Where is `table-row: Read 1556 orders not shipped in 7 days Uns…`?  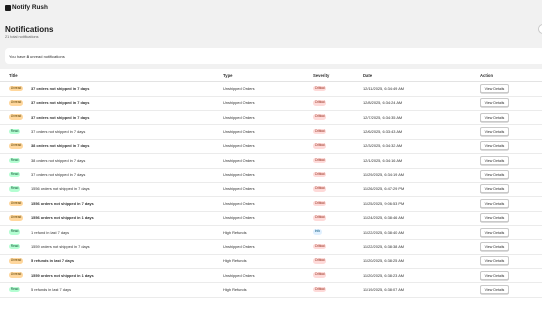 table-row: Read 1556 orders not shipped in 7 days Uns… is located at coordinates (271, 190).